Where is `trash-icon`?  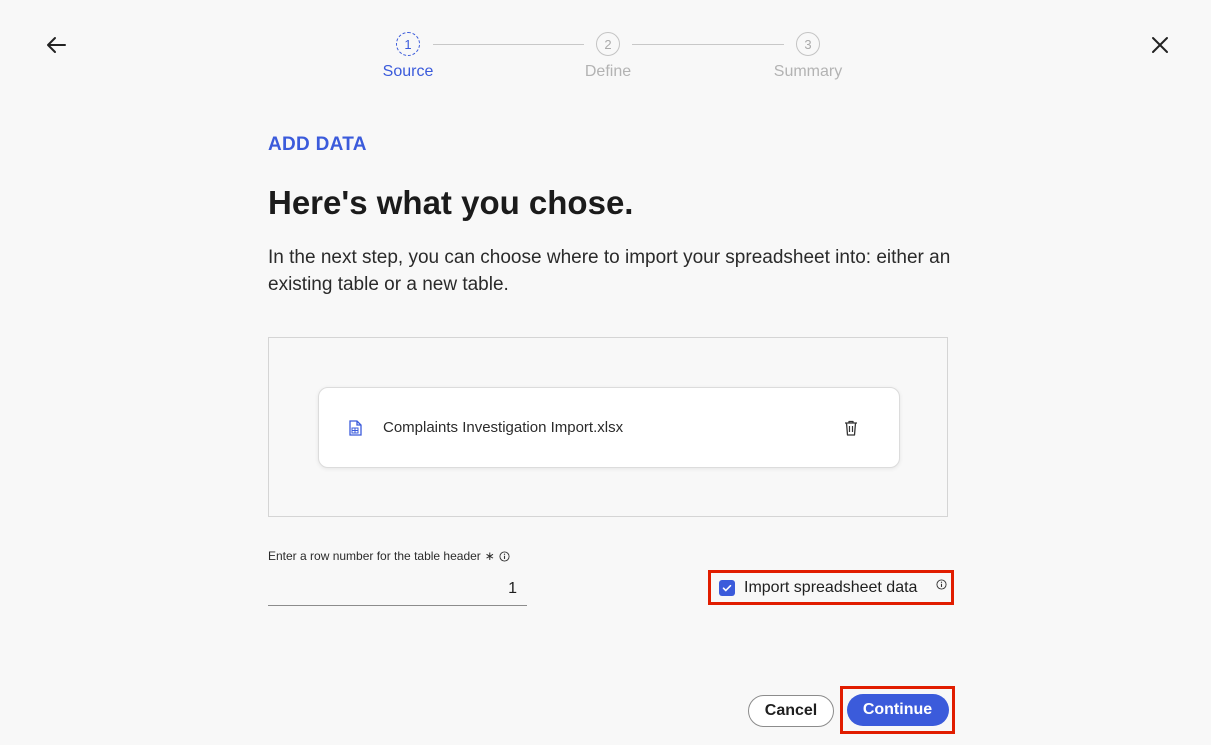
trash-icon is located at coordinates (851, 428).